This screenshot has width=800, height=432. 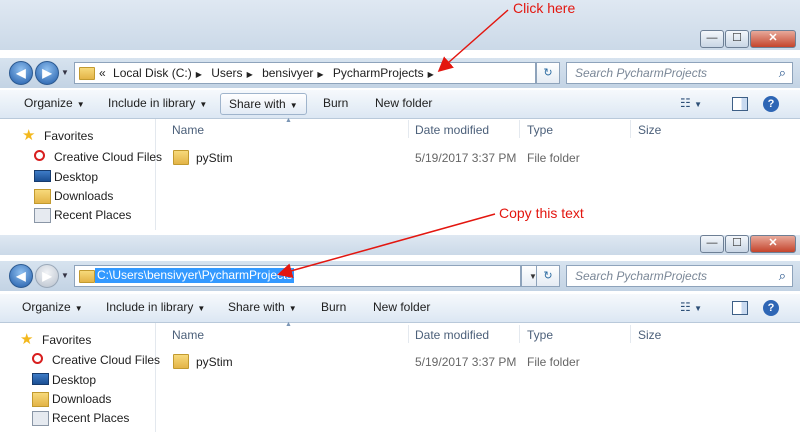 What do you see at coordinates (195, 275) in the screenshot?
I see `address-path-text: C:\Users\bensivyer\PycharmProjects` at bounding box center [195, 275].